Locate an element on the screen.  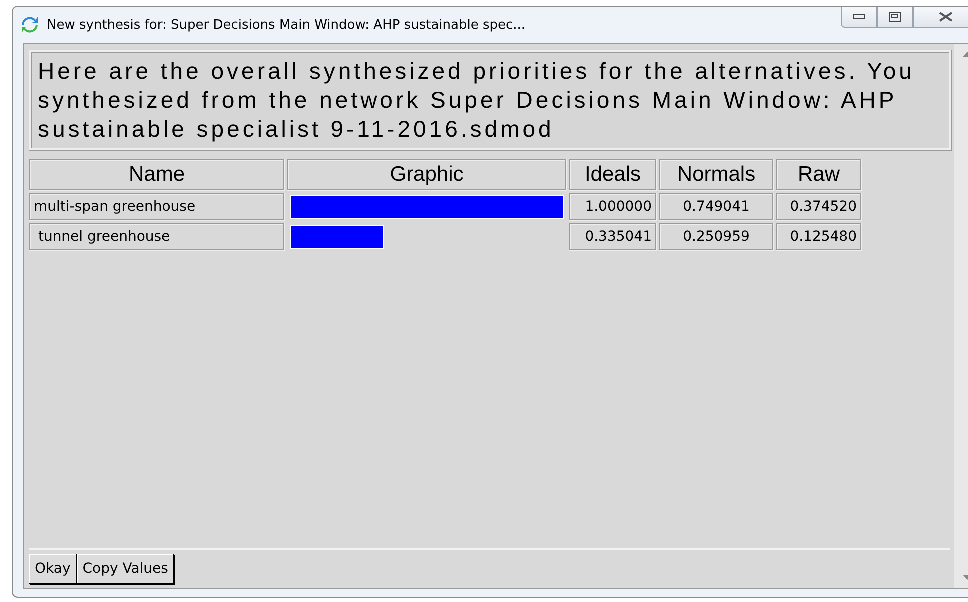
refresh-icon is located at coordinates (30, 25).